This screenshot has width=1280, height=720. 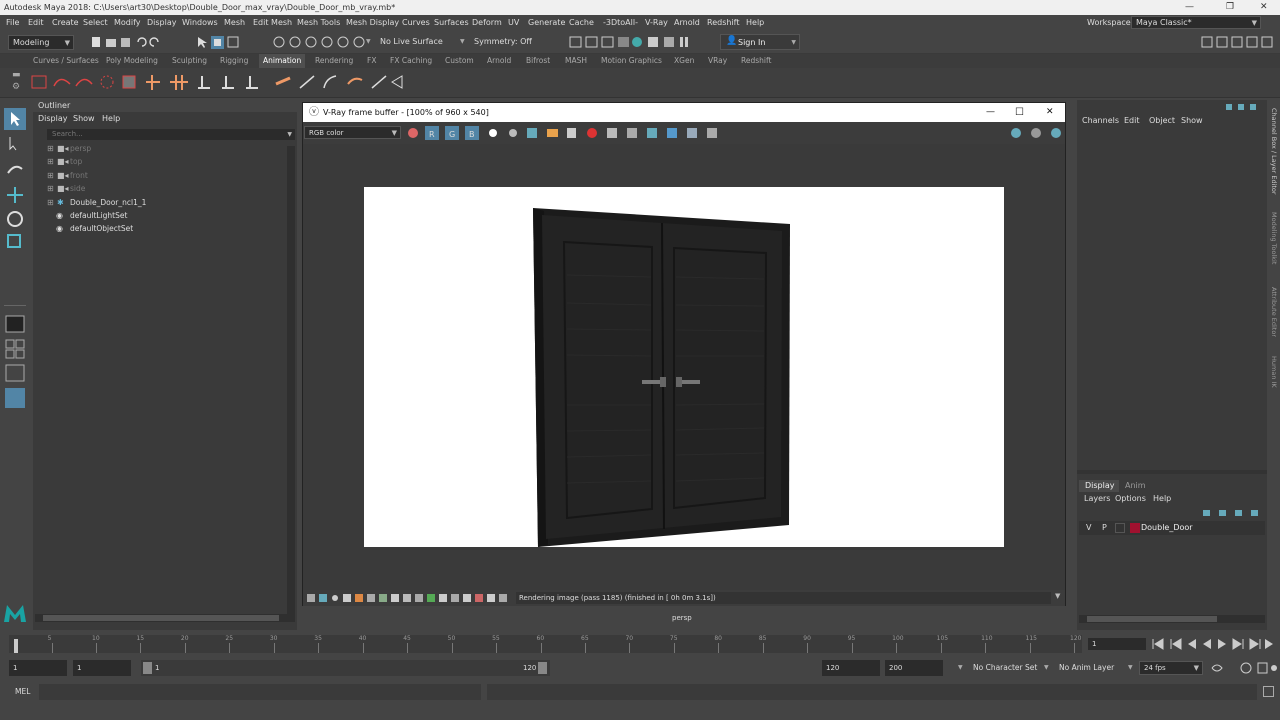 I want to click on shelf-tab-rigging: Rigging, so click(x=234, y=61).